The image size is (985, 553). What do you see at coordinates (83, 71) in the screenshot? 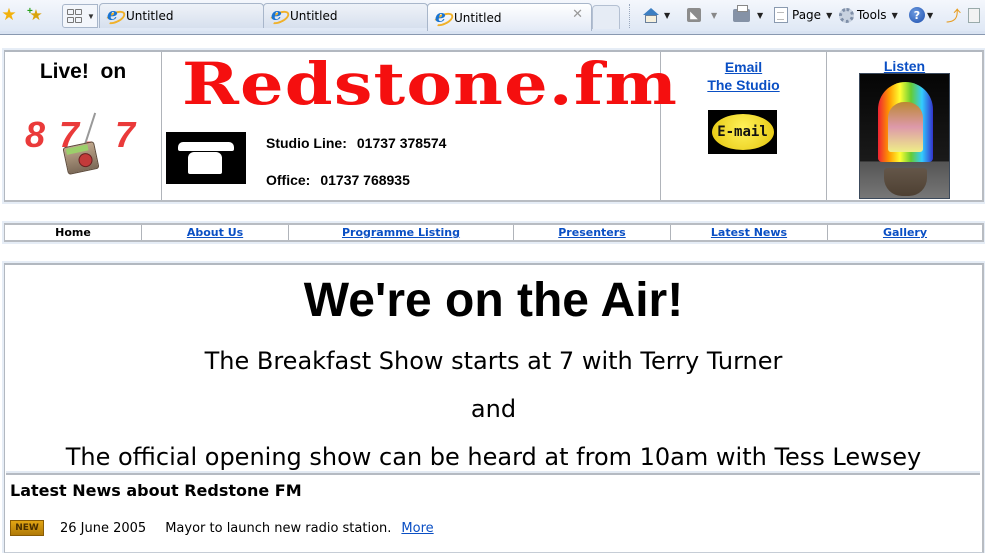
I see `live-label: Live! on` at bounding box center [83, 71].